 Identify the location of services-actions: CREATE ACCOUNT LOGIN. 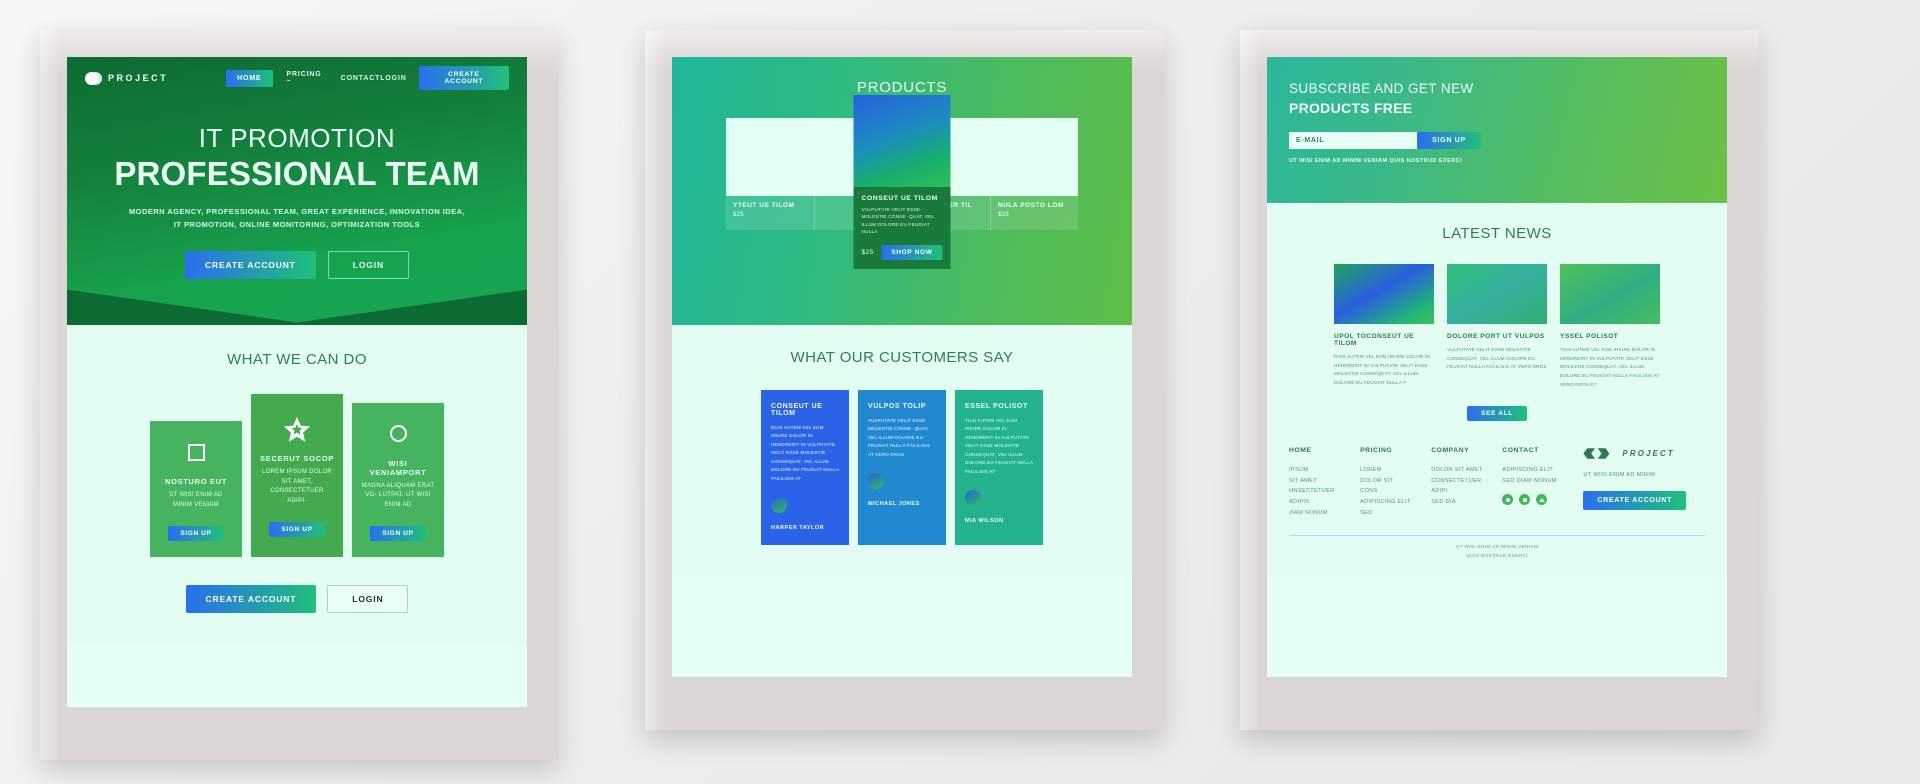
(297, 599).